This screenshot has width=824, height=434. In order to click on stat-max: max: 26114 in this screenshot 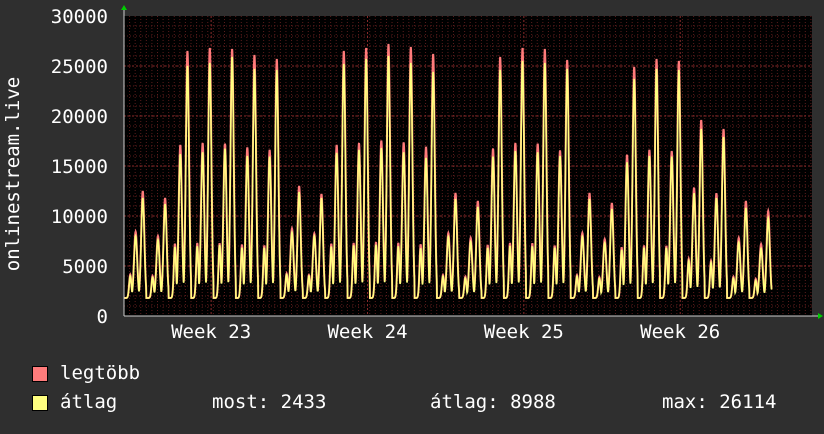, I will do `click(719, 402)`.